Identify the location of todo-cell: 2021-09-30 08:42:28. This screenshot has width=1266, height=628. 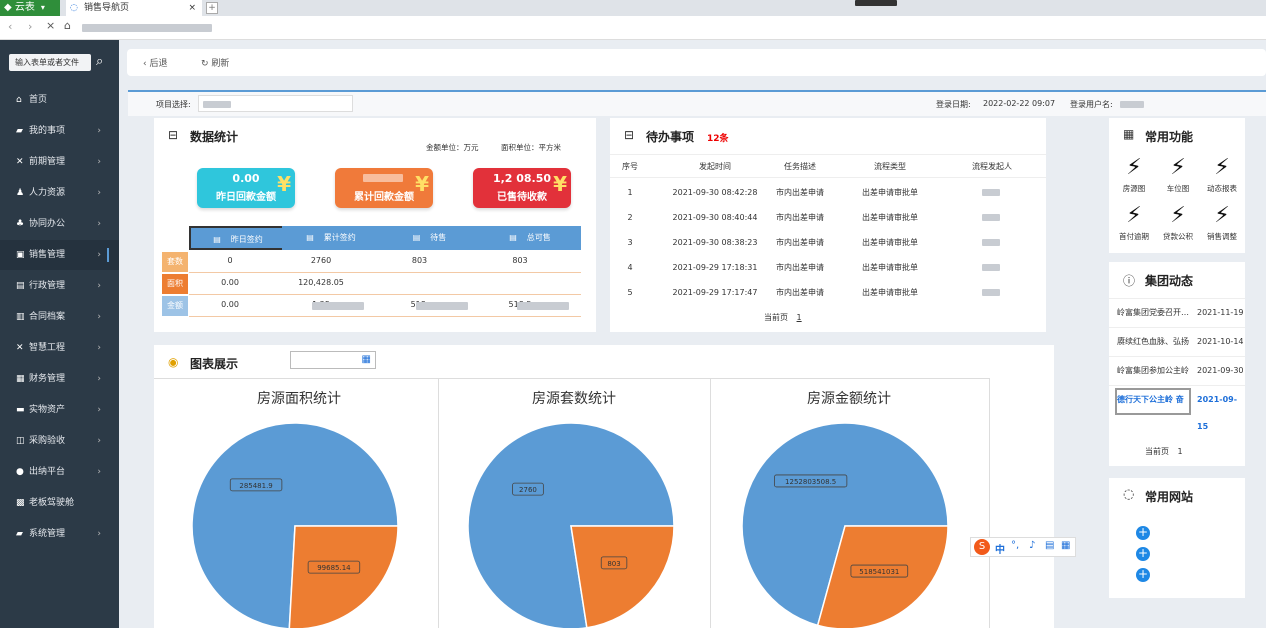
(715, 192).